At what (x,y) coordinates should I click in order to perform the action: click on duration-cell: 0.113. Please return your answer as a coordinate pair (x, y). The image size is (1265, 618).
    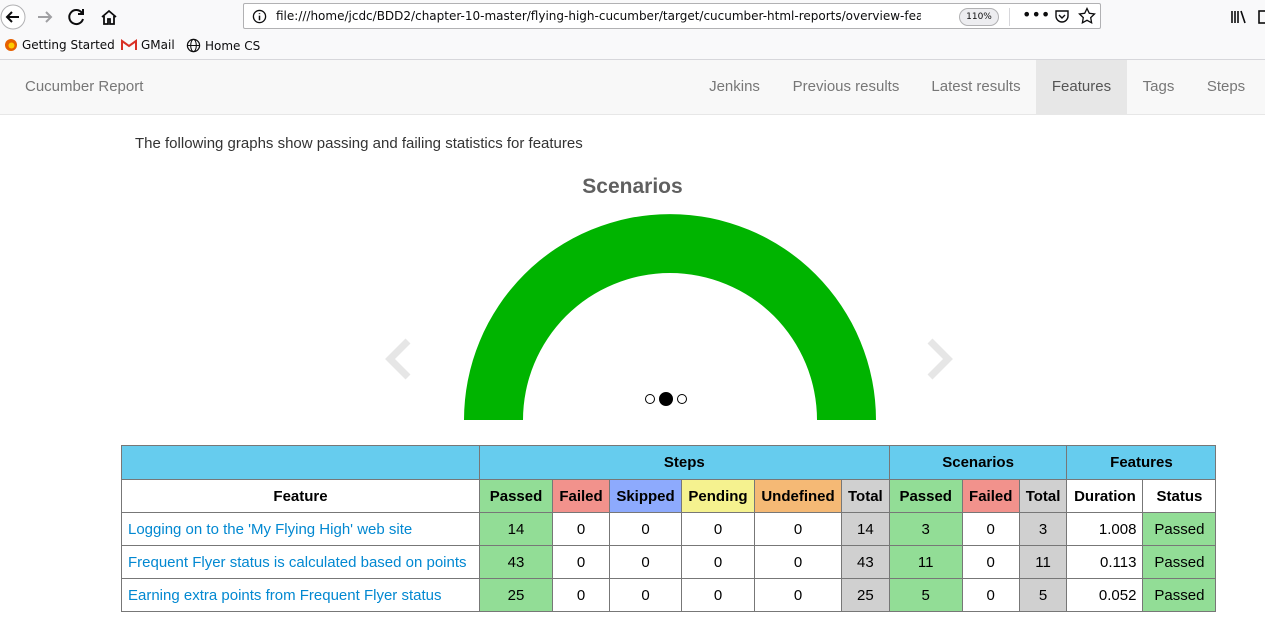
    Looking at the image, I should click on (1105, 562).